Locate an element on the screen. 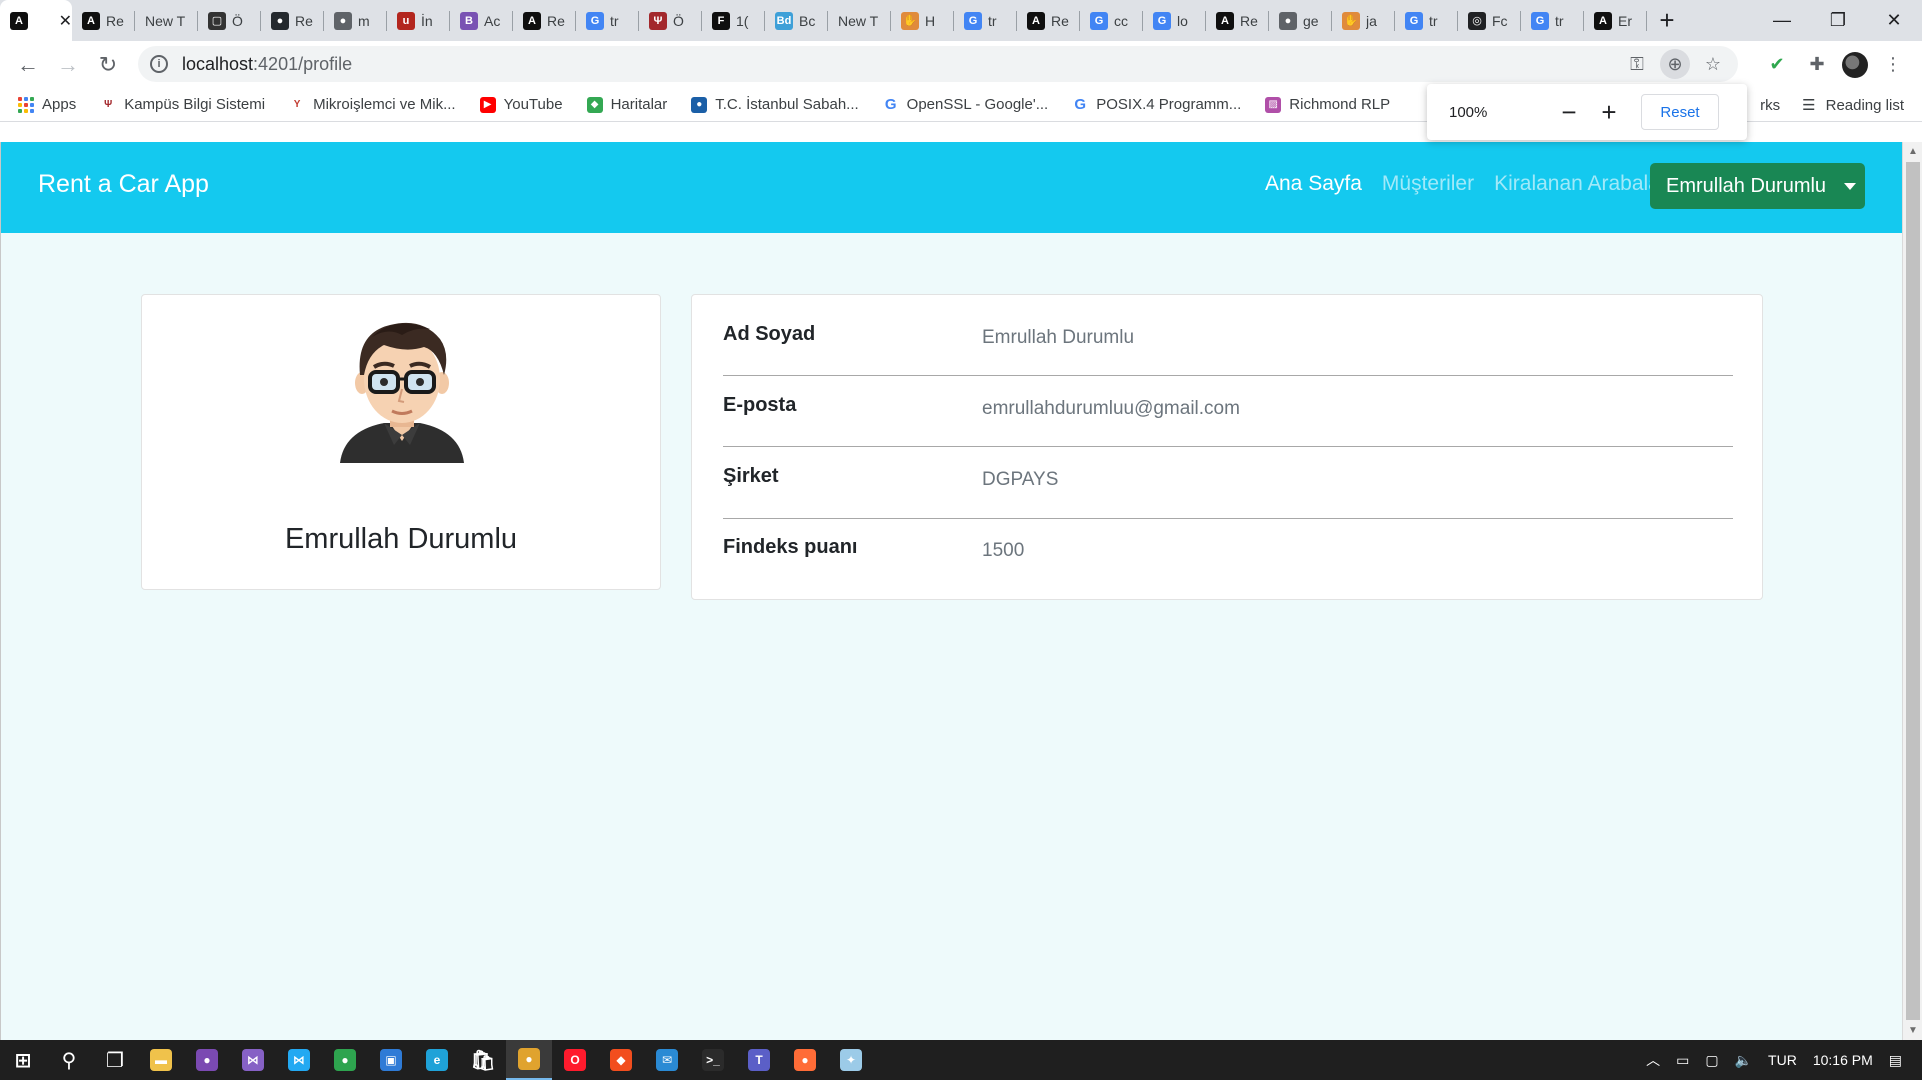 The image size is (1922, 1080). taskbar-item: ⚲ is located at coordinates (69, 1060).